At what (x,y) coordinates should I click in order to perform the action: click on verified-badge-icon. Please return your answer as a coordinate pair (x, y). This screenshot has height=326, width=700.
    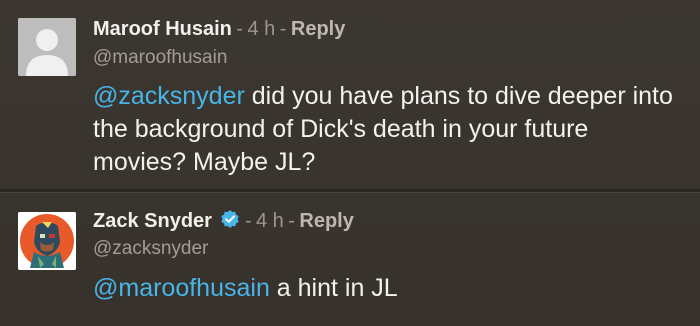
    Looking at the image, I should click on (230, 219).